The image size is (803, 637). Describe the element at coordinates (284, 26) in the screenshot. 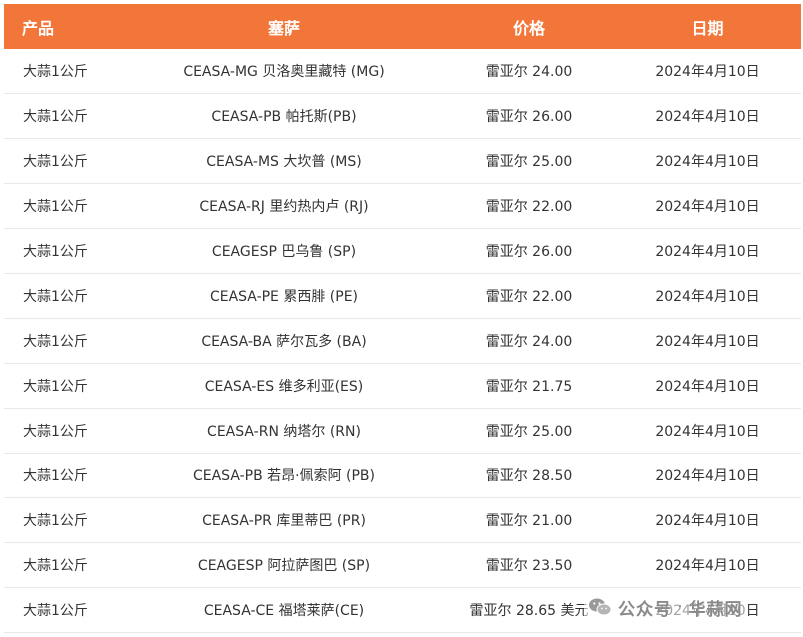

I see `header-ceasa: 塞萨` at that location.